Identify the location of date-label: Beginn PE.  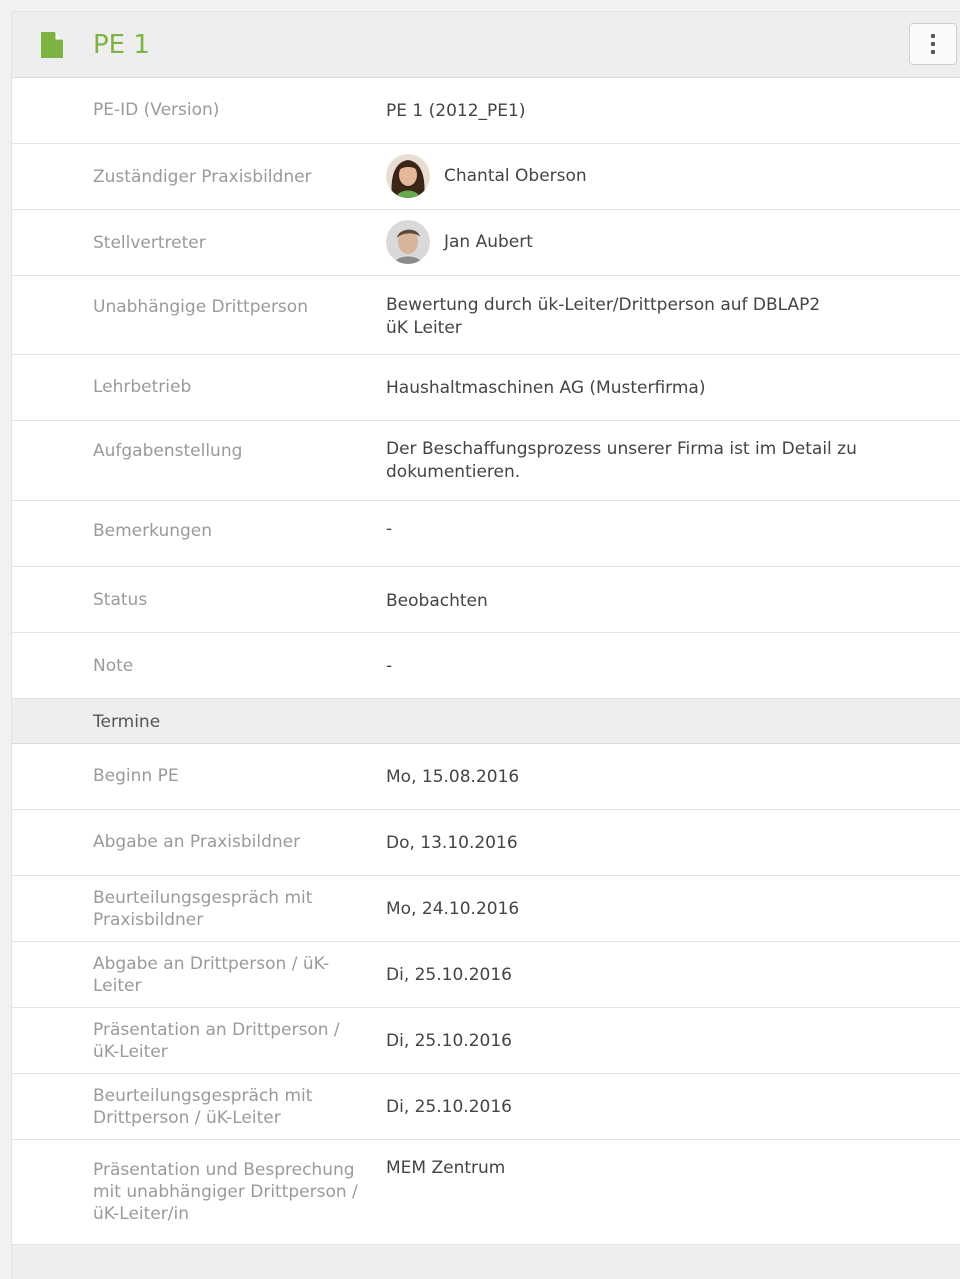
(136, 776).